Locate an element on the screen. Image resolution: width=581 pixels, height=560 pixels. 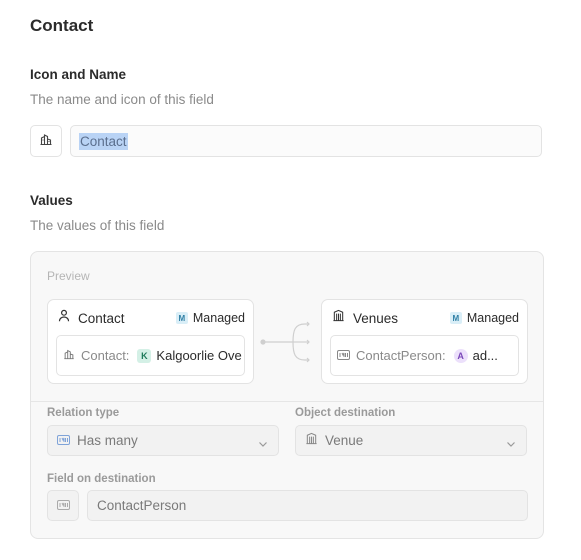
source-managed-tag: M Managed is located at coordinates (210, 318).